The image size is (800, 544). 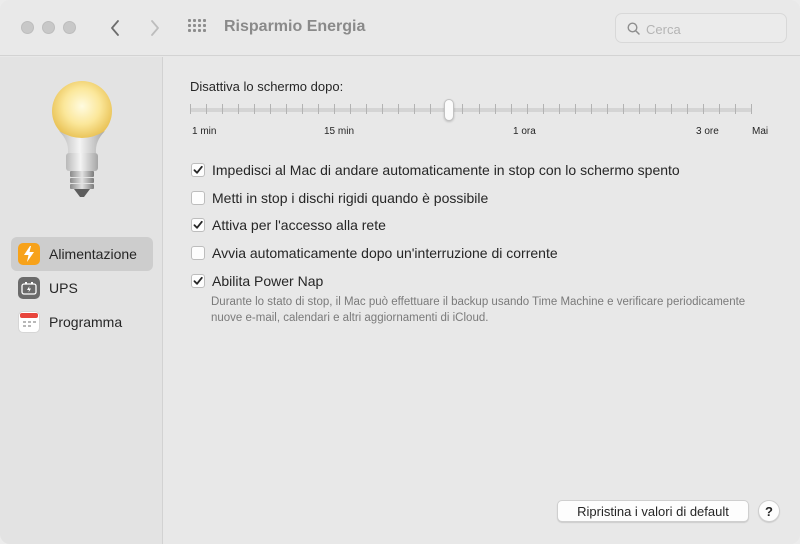 I want to click on option-power-nap: Abilita Power Nap, so click(x=257, y=281).